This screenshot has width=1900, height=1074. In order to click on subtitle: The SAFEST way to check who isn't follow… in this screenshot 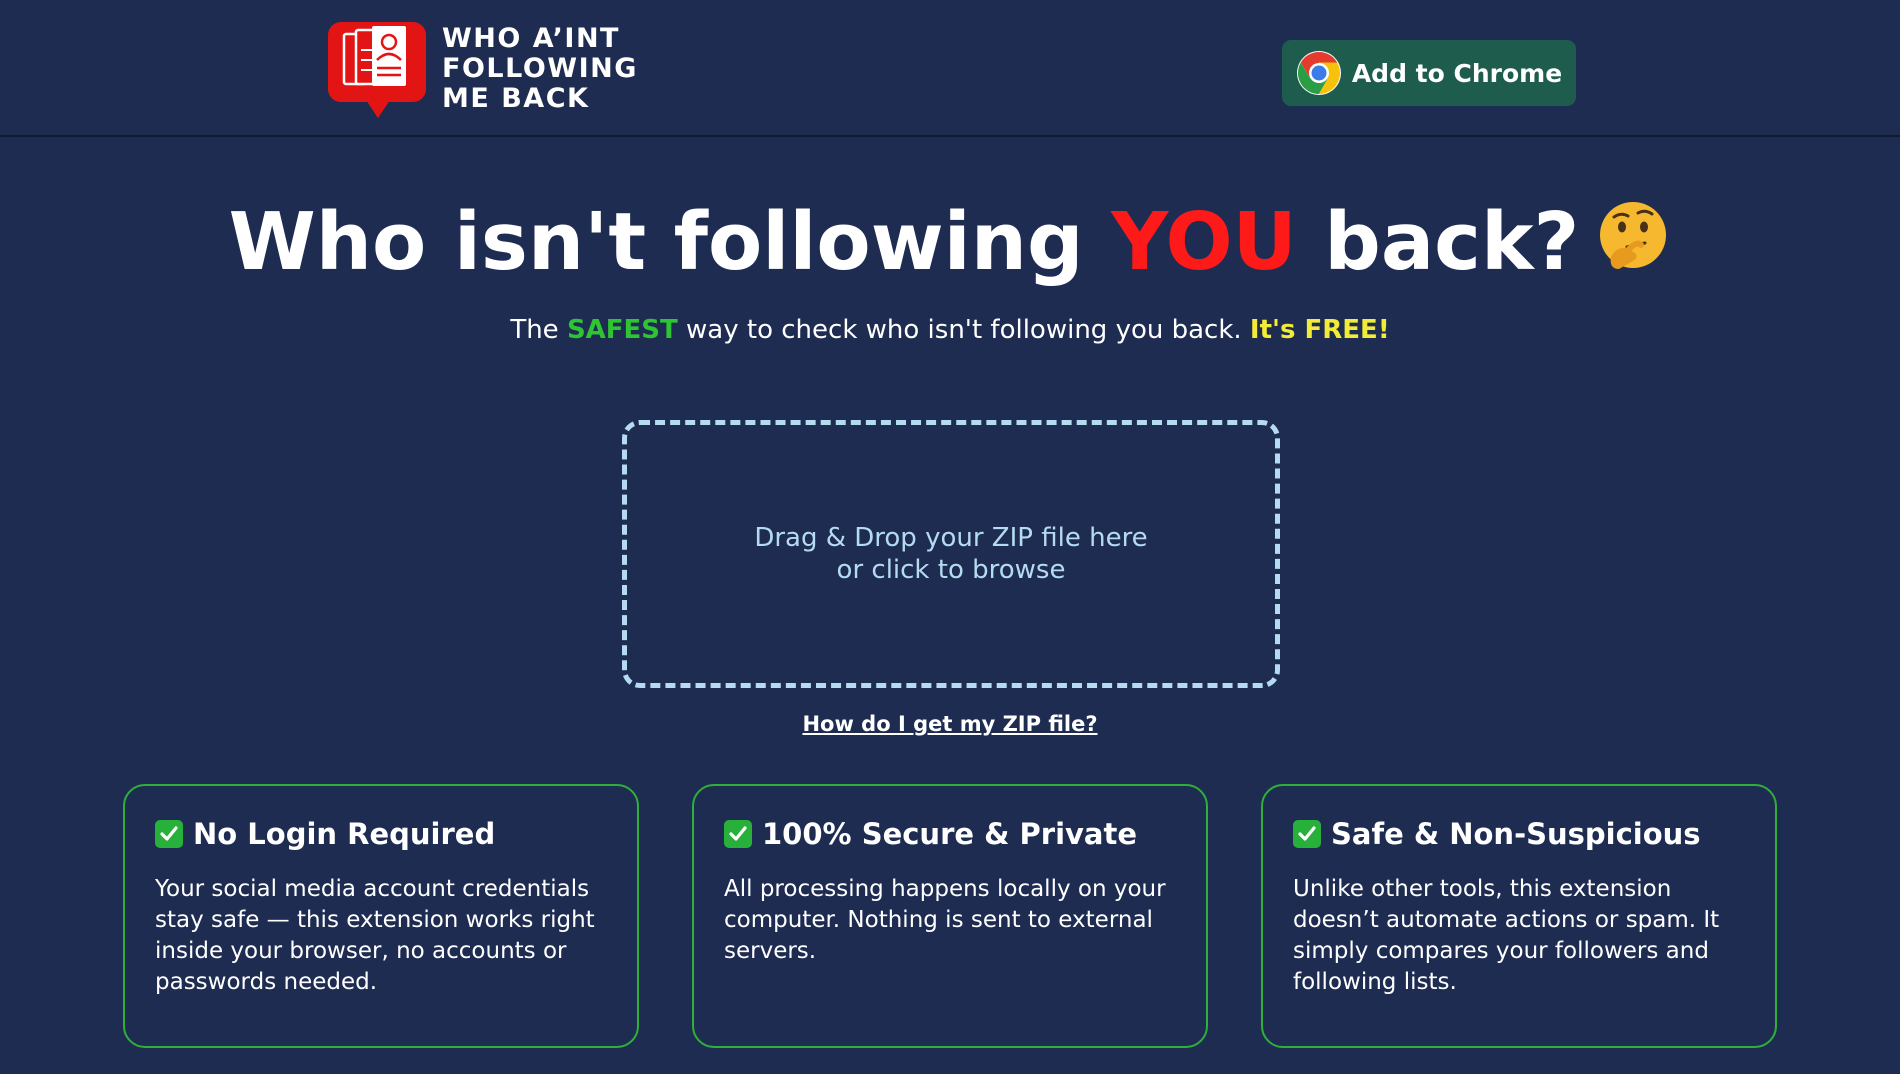, I will do `click(950, 330)`.